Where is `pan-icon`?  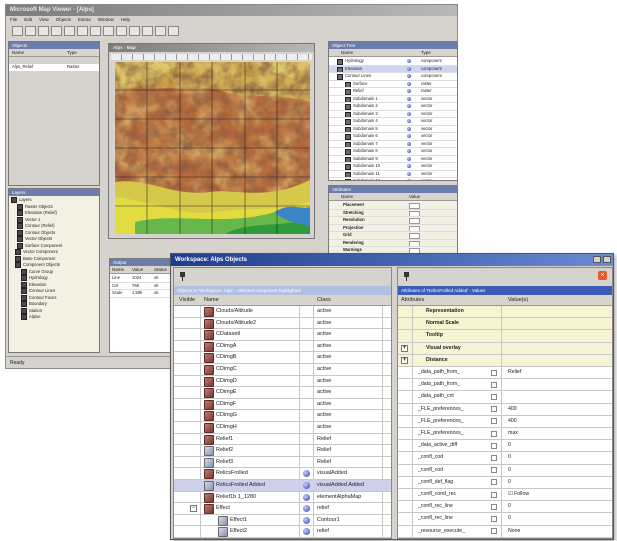
pan-icon is located at coordinates (147, 31).